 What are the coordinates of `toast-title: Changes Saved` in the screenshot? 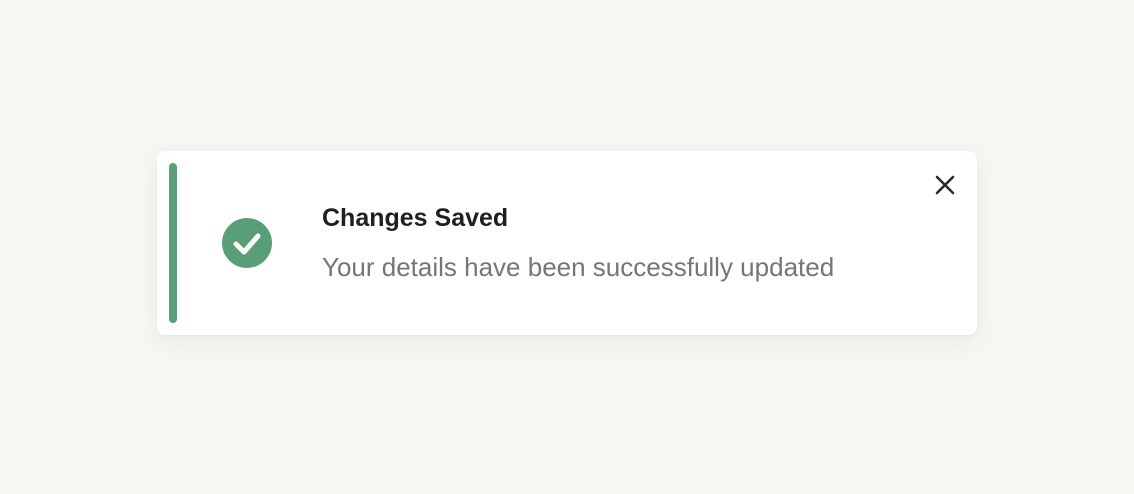 It's located at (415, 218).